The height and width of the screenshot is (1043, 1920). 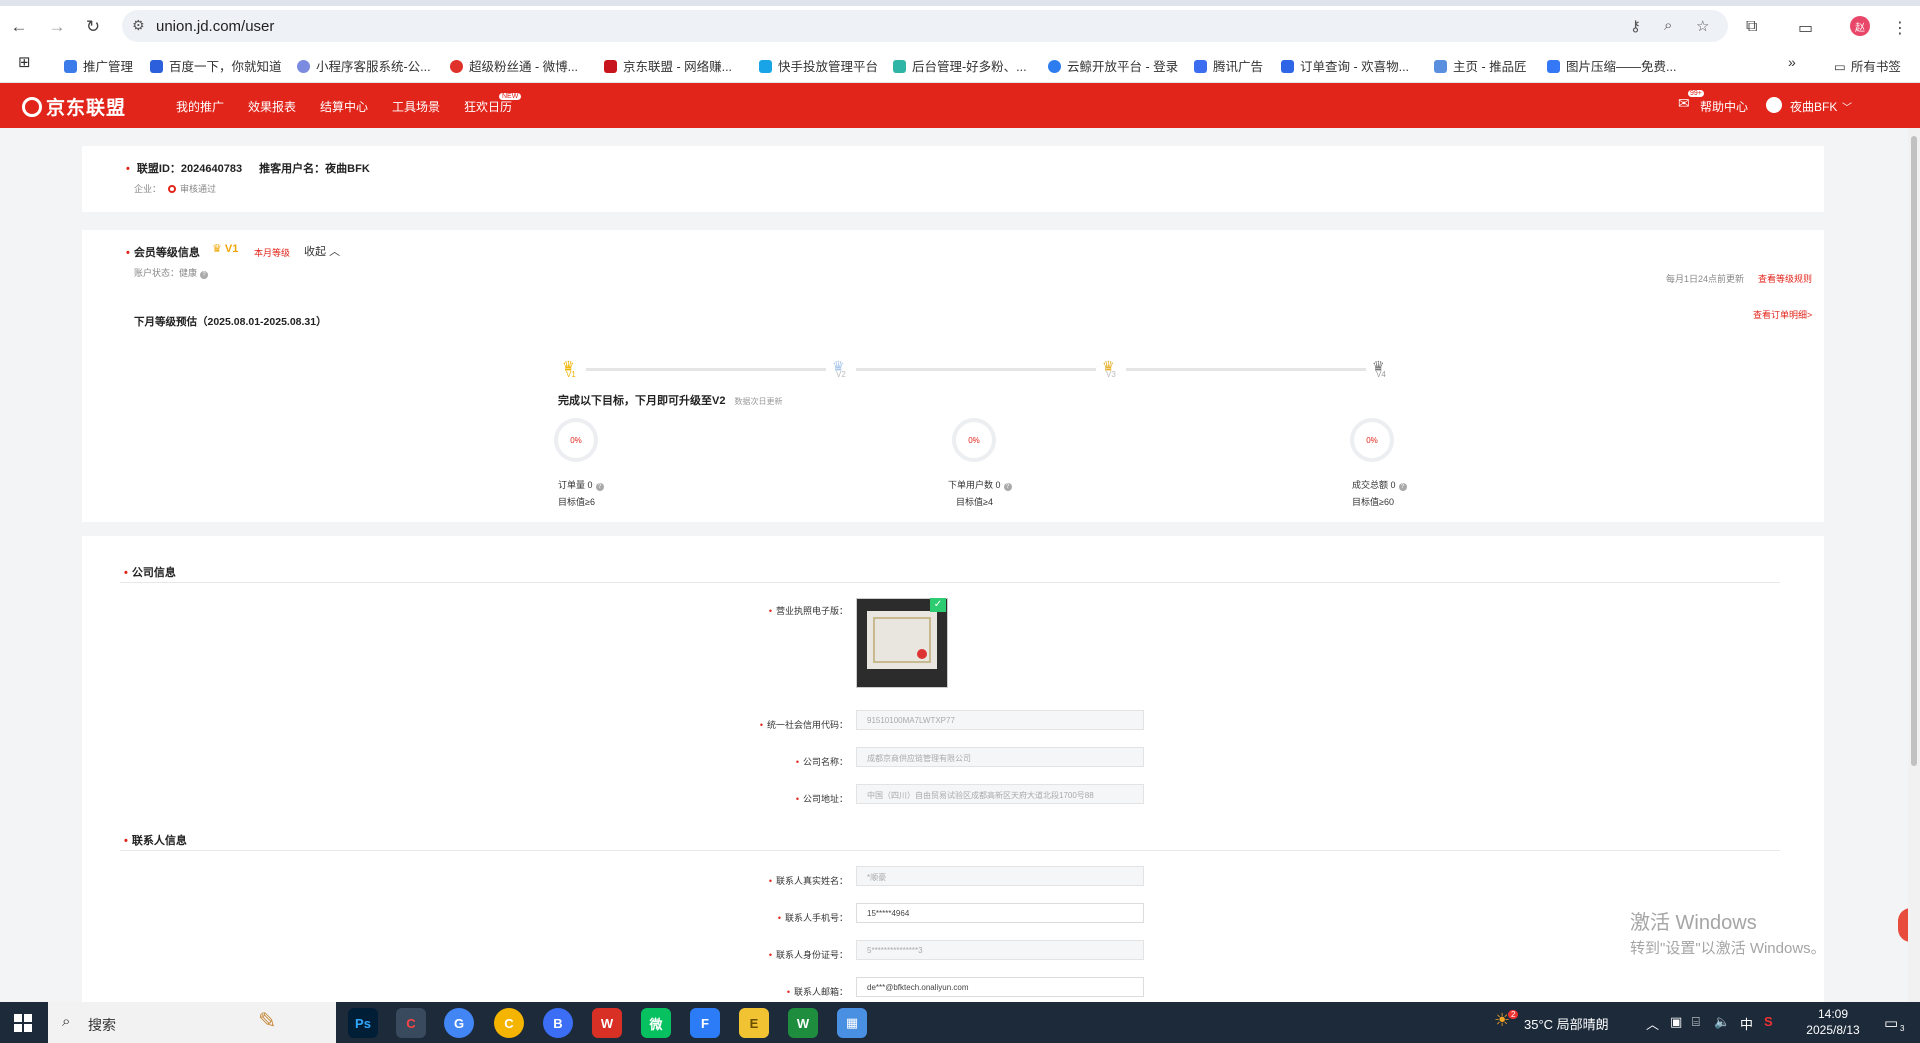 What do you see at coordinates (818, 65) in the screenshot?
I see `bookmark-item: 快手投放管理平台` at bounding box center [818, 65].